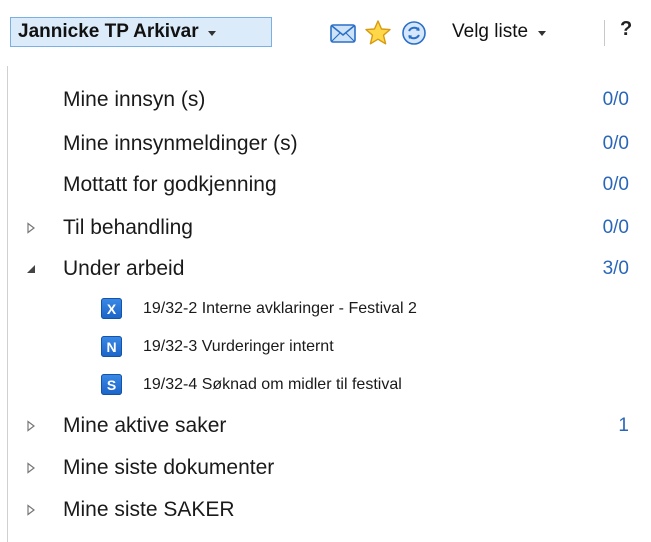 Image resolution: width=651 pixels, height=542 pixels. I want to click on user-dropdown-label: Jannicke TP Arkivar, so click(108, 31).